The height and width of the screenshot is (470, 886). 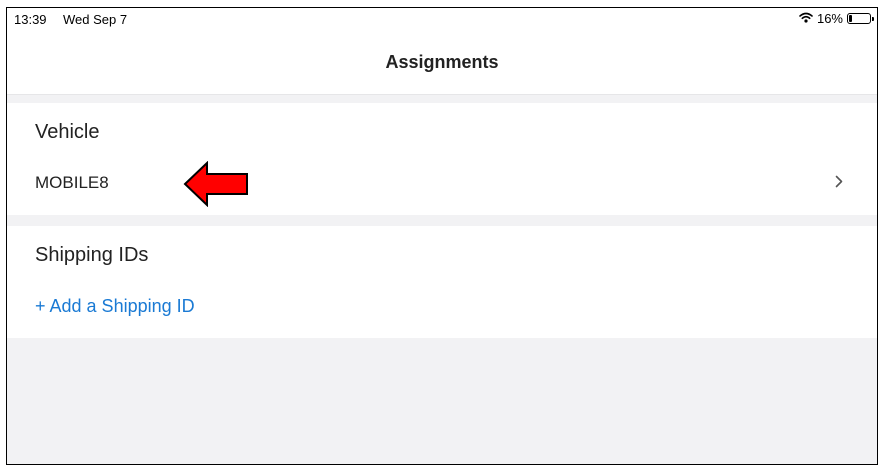 What do you see at coordinates (442, 19) in the screenshot?
I see `status-bar: 13:39 Wed Sep 7 16%` at bounding box center [442, 19].